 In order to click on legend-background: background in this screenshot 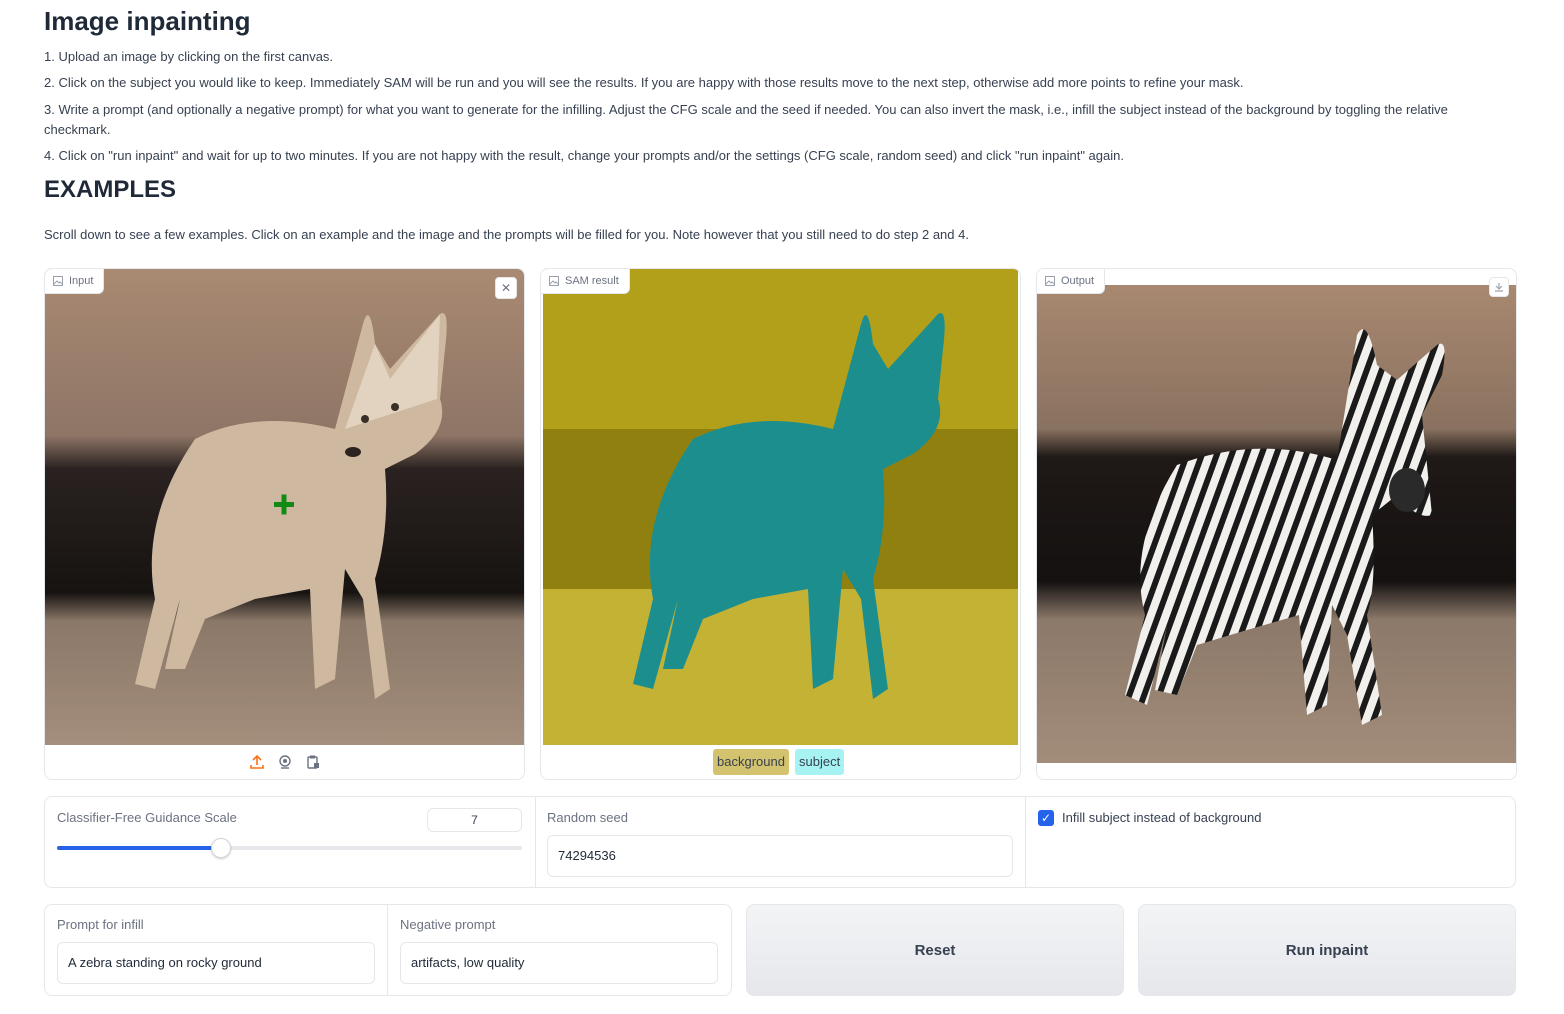, I will do `click(751, 762)`.